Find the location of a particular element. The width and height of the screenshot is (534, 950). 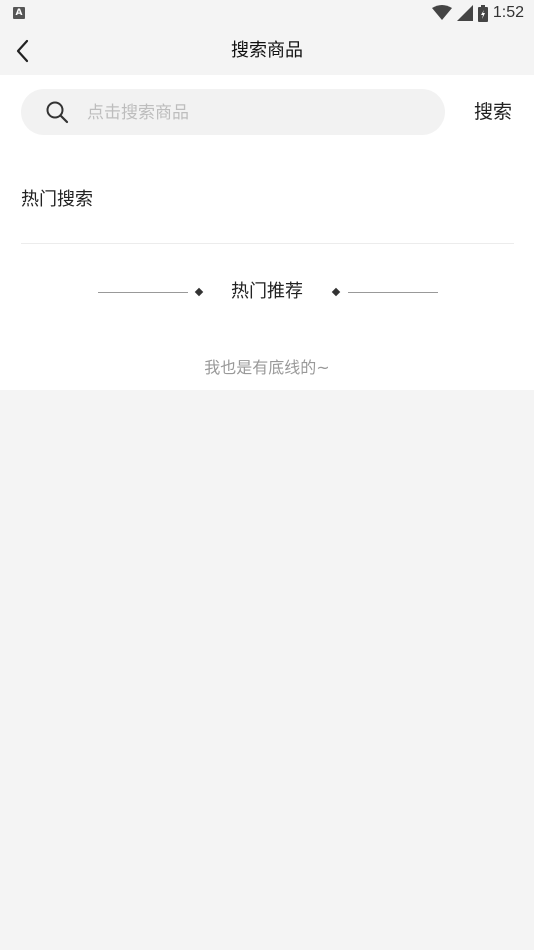

page-title: 搜索商品 is located at coordinates (267, 50).